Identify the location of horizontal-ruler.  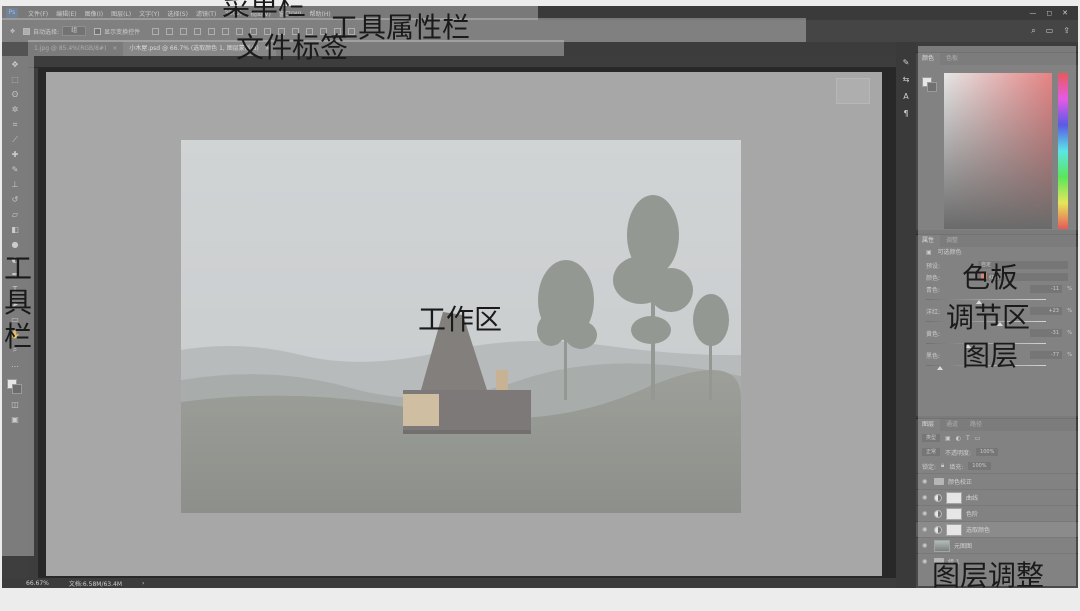
(462, 62).